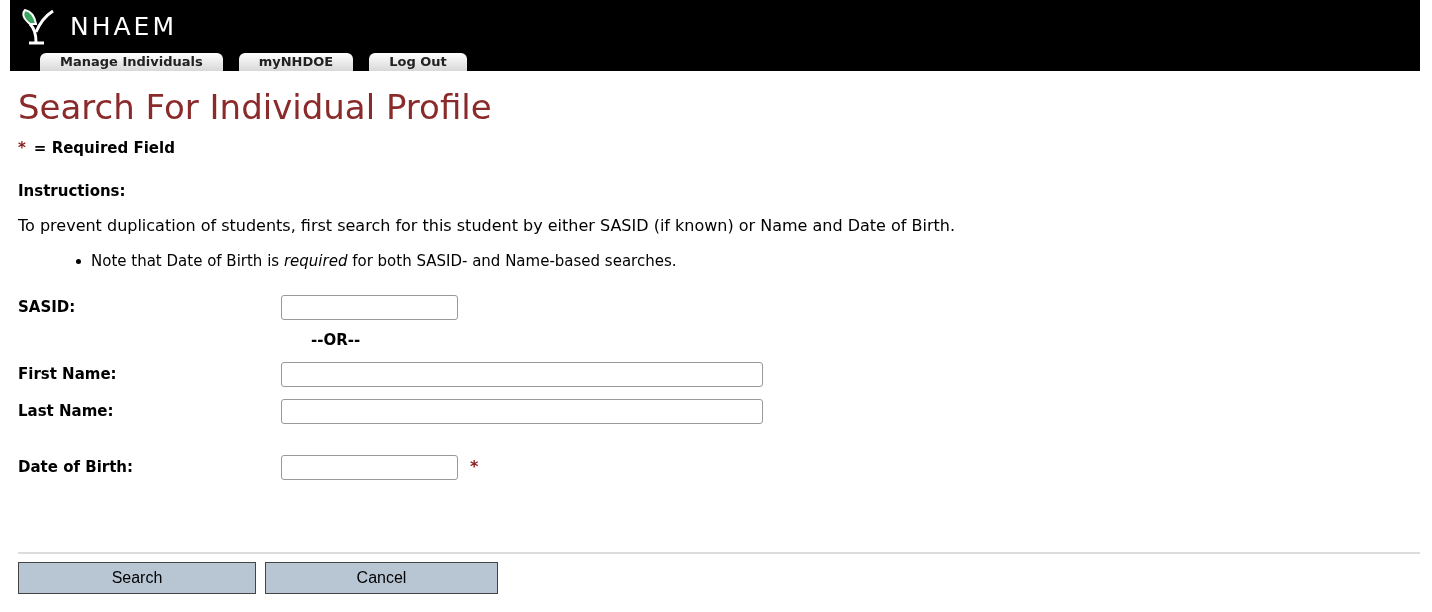  Describe the element at coordinates (39, 26) in the screenshot. I see `sprout-logo-icon` at that location.